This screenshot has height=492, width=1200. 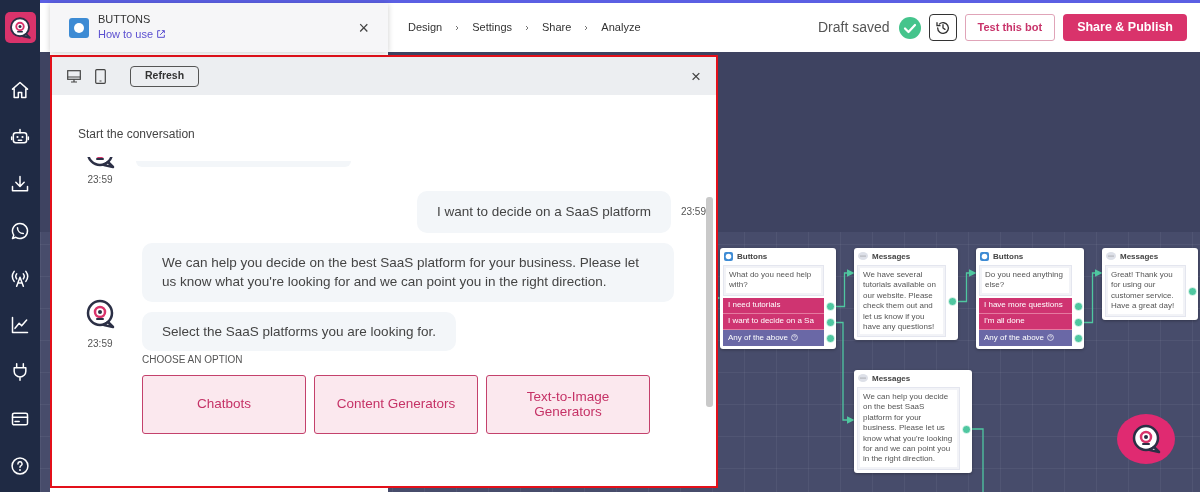 I want to click on block-title: BUTTONS, so click(x=125, y=19).